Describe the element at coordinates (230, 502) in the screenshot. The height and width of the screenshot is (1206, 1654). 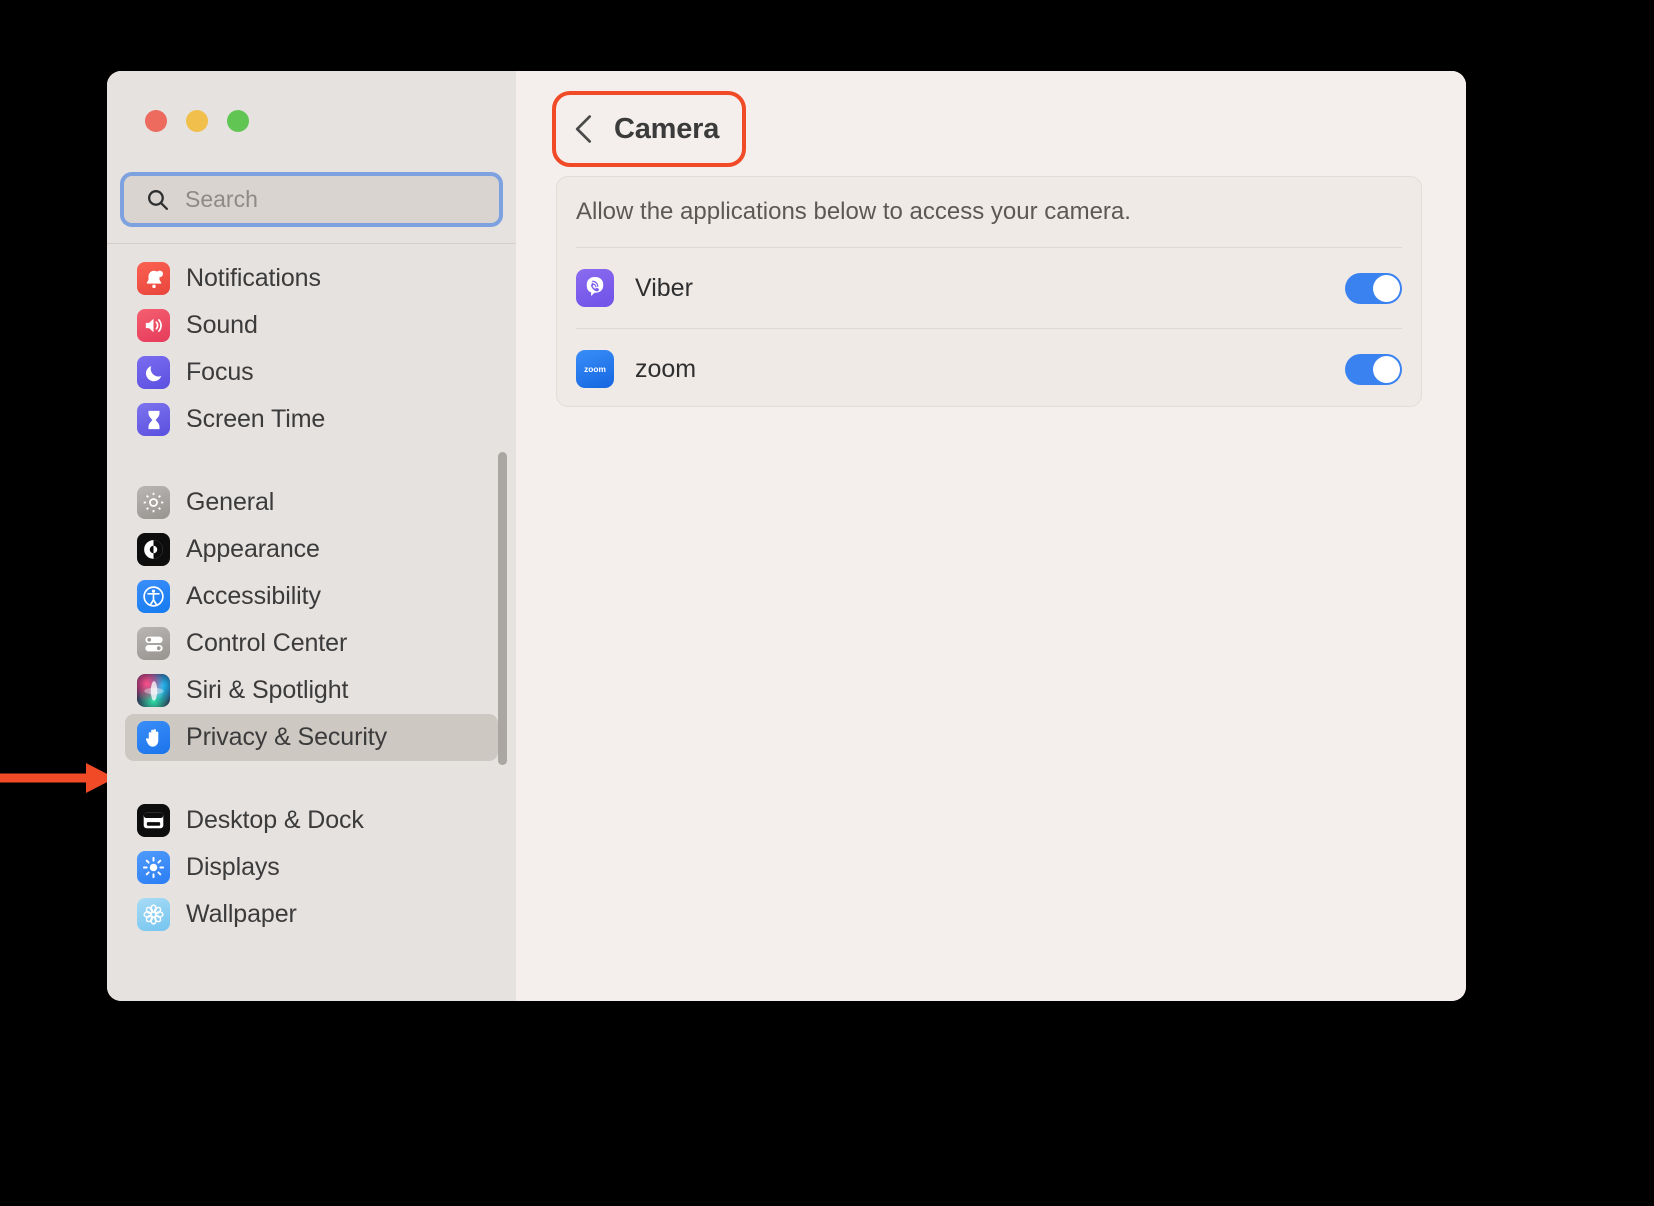
I see `sidebar-item-label: General` at that location.